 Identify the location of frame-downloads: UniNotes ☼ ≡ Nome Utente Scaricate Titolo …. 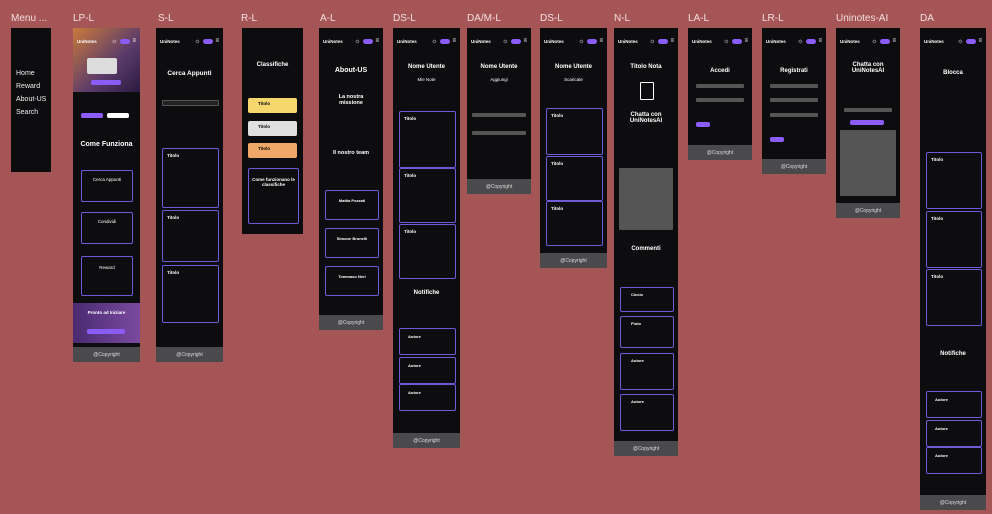
(573, 148).